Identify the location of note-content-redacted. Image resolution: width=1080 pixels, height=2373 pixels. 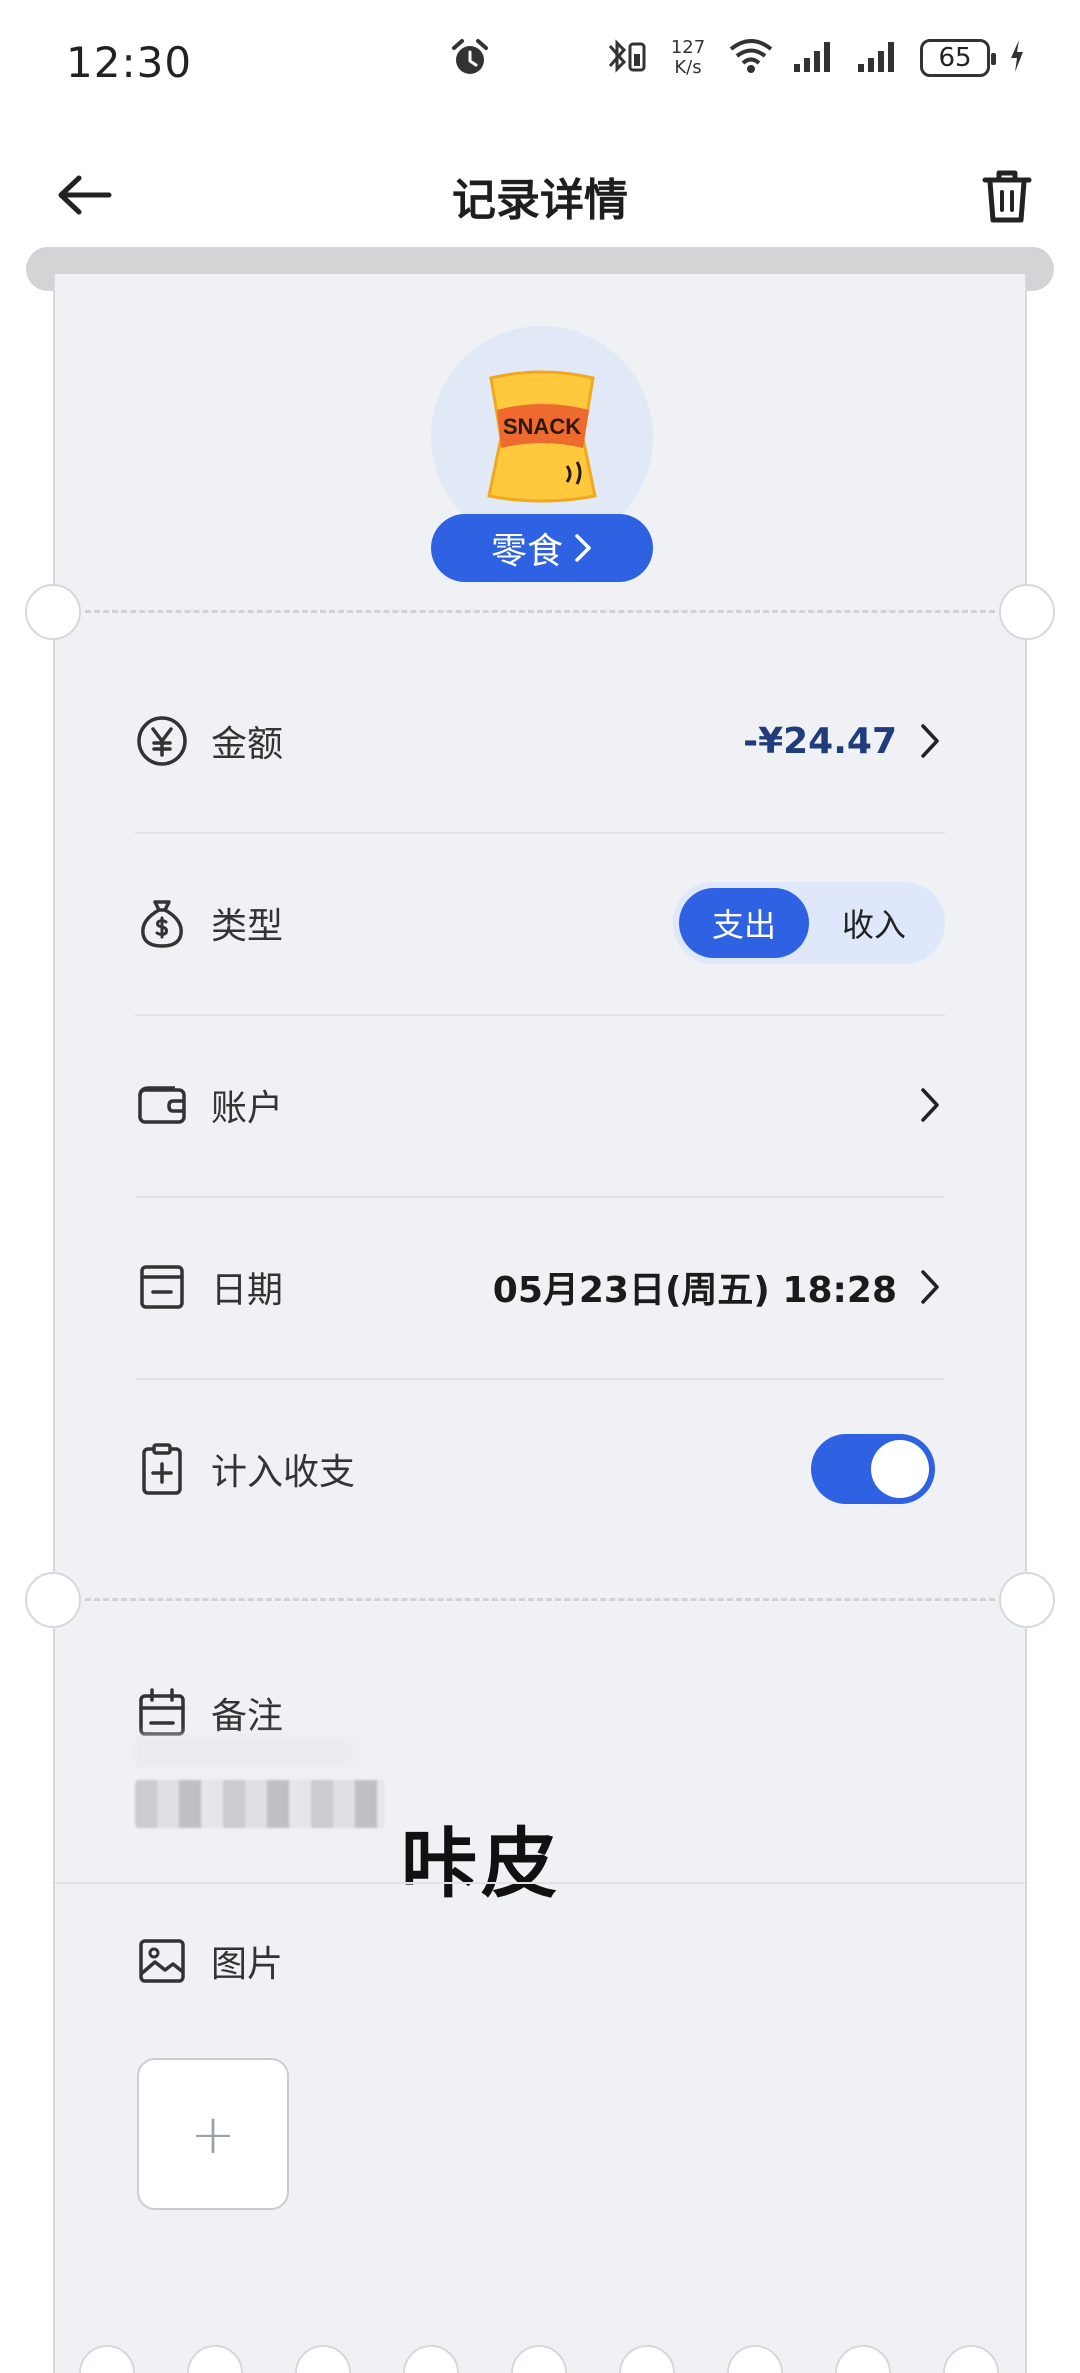
(260, 1804).